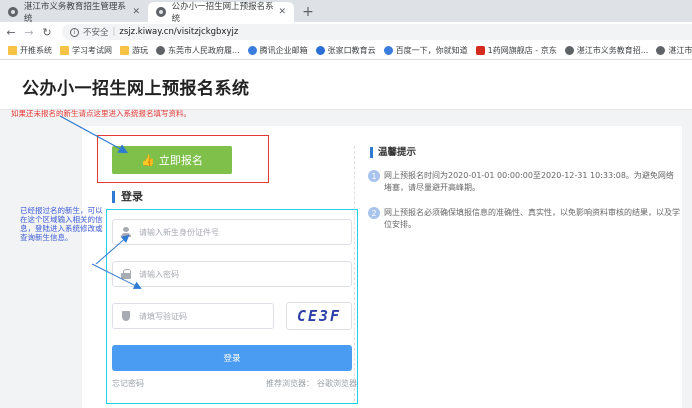 This screenshot has width=692, height=408. Describe the element at coordinates (674, 50) in the screenshot. I see `bookmark-item: 湛江市` at that location.